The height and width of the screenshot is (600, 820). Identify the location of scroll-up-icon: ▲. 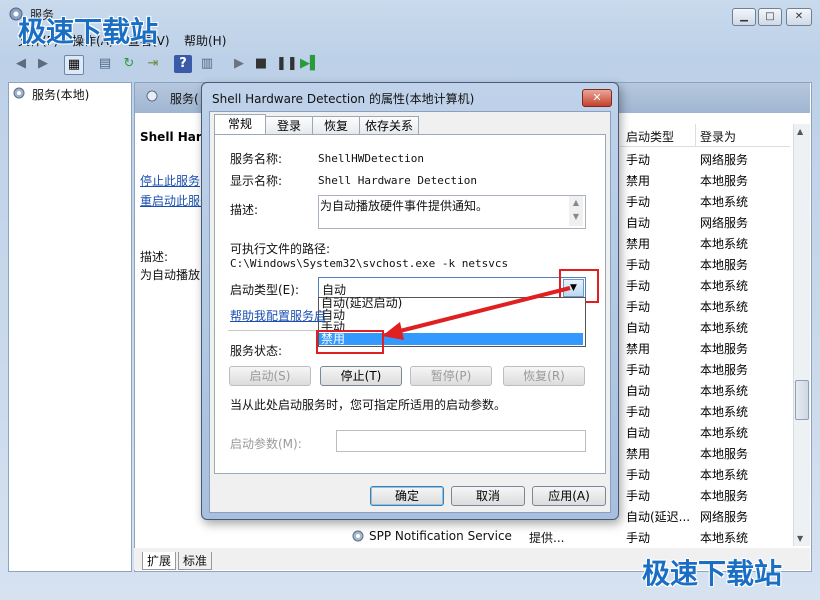
(800, 131).